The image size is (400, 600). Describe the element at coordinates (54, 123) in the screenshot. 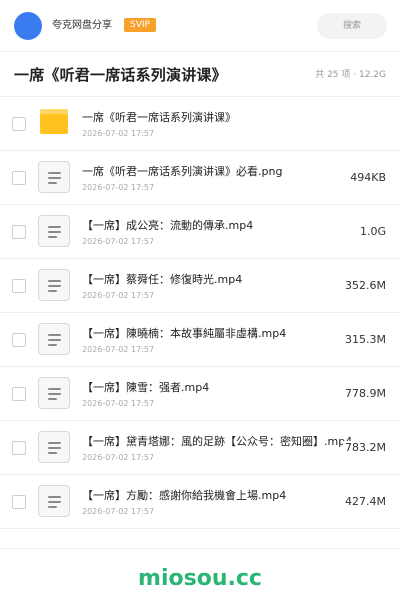

I see `folder-icon` at that location.